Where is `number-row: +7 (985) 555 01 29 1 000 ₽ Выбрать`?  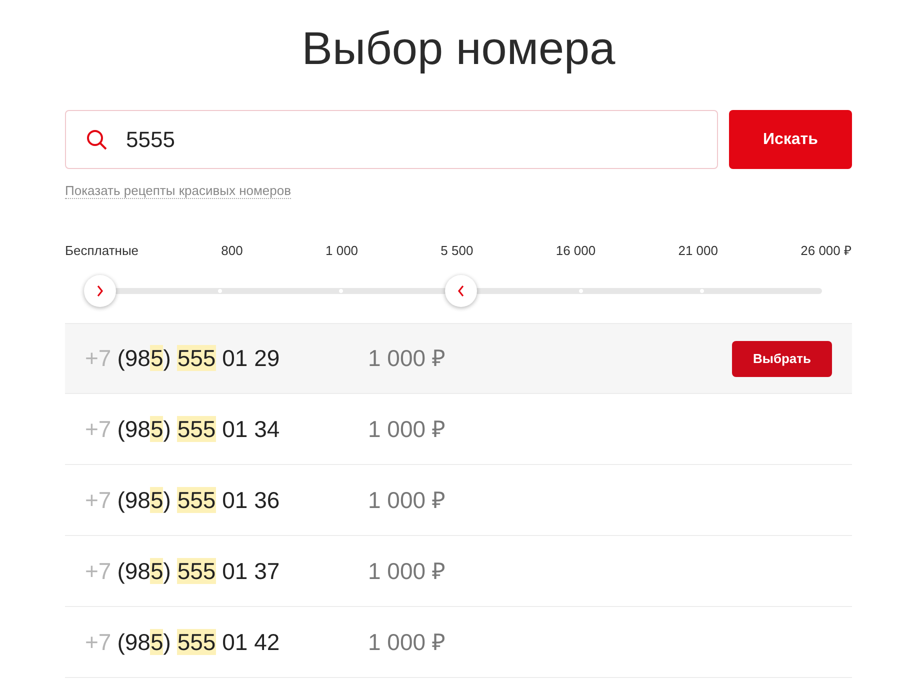 number-row: +7 (985) 555 01 29 1 000 ₽ Выбрать is located at coordinates (458, 358).